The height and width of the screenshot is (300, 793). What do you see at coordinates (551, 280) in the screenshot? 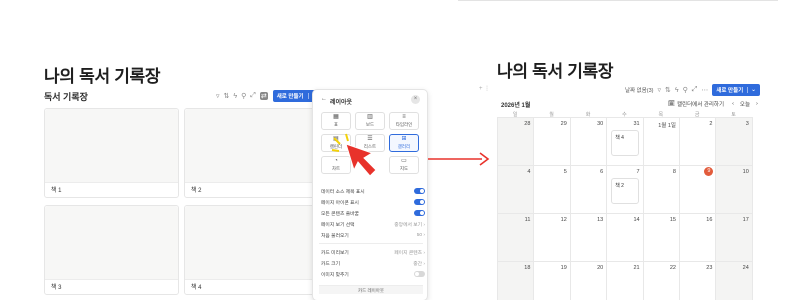
I see `calendar-day-cell: 19` at bounding box center [551, 280].